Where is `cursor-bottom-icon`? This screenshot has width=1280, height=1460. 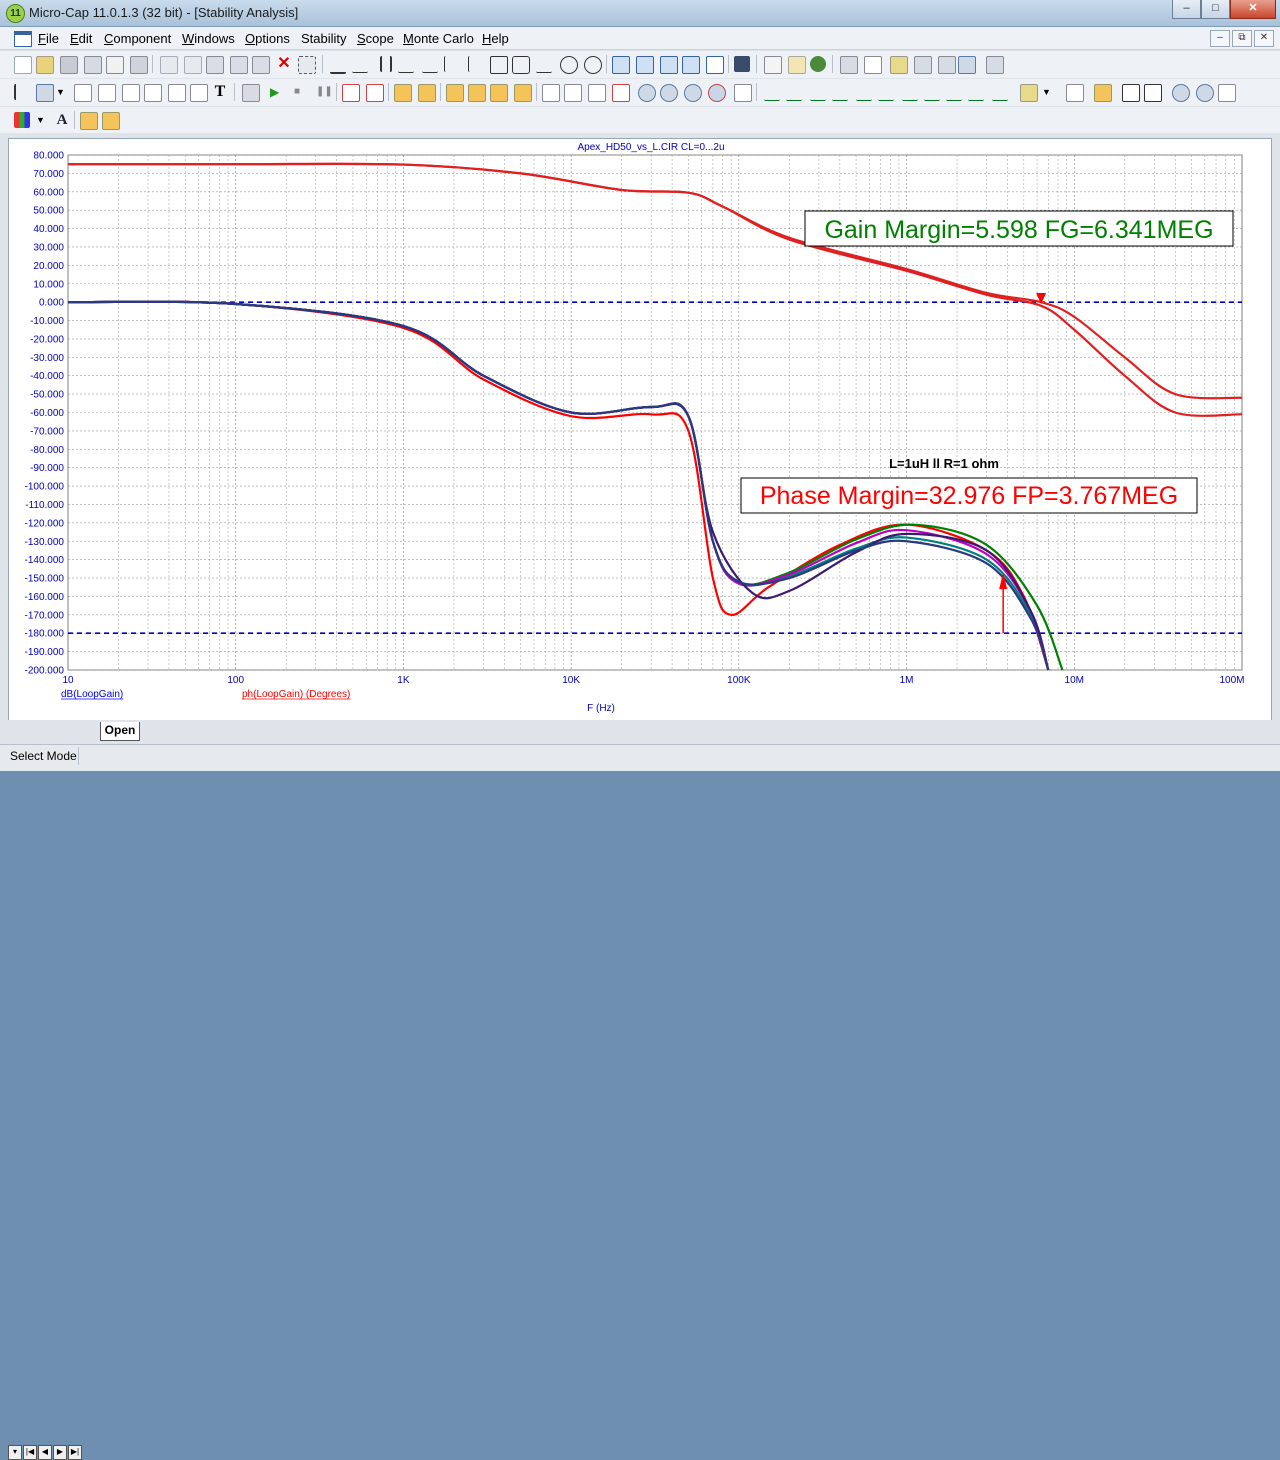 cursor-bottom-icon is located at coordinates (954, 92).